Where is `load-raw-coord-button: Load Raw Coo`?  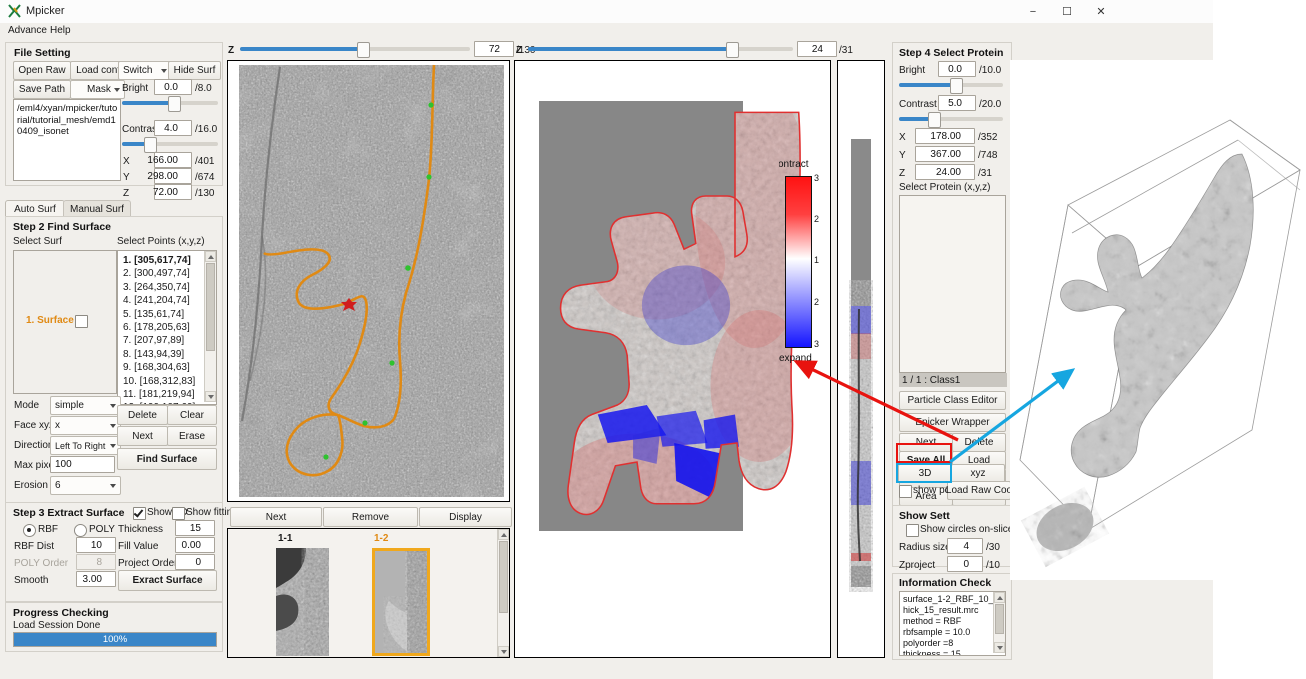 load-raw-coord-button: Load Raw Coo is located at coordinates (979, 490).